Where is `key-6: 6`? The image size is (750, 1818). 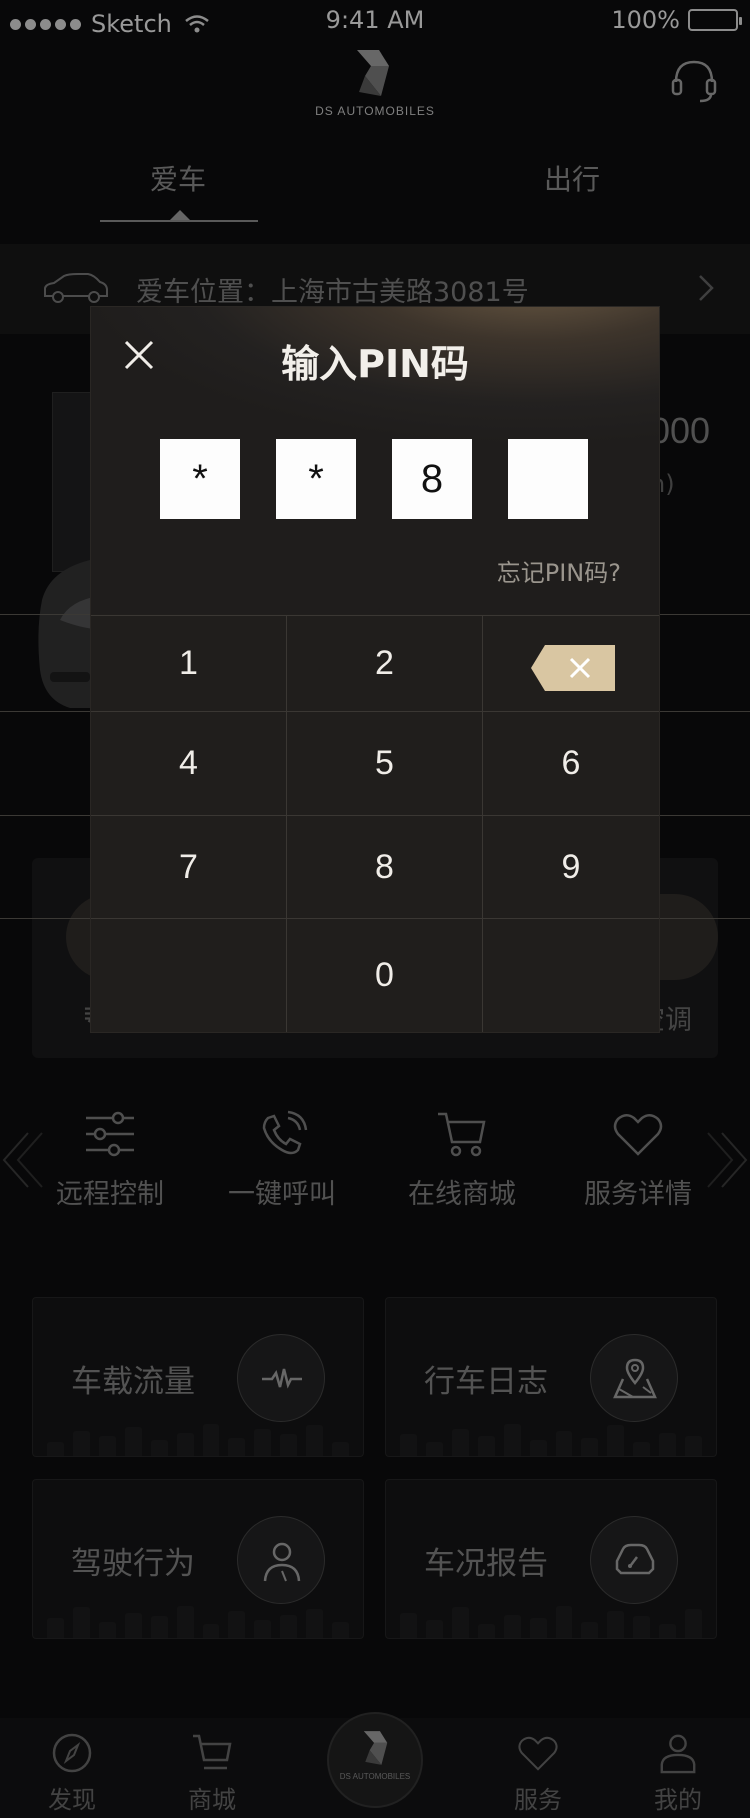
key-6: 6 is located at coordinates (571, 764).